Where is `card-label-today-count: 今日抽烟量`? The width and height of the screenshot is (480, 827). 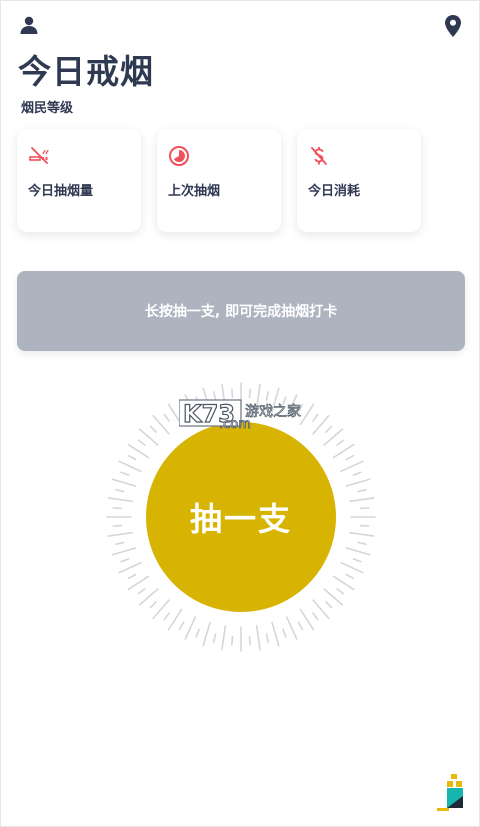
card-label-today-count: 今日抽烟量 is located at coordinates (61, 191).